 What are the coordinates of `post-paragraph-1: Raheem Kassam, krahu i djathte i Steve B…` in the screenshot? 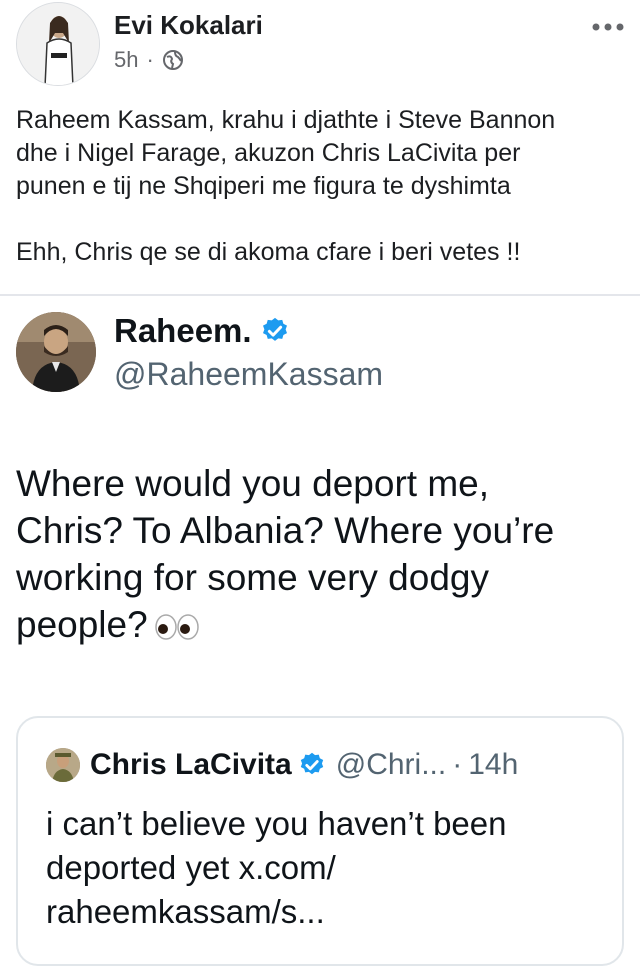 It's located at (321, 153).